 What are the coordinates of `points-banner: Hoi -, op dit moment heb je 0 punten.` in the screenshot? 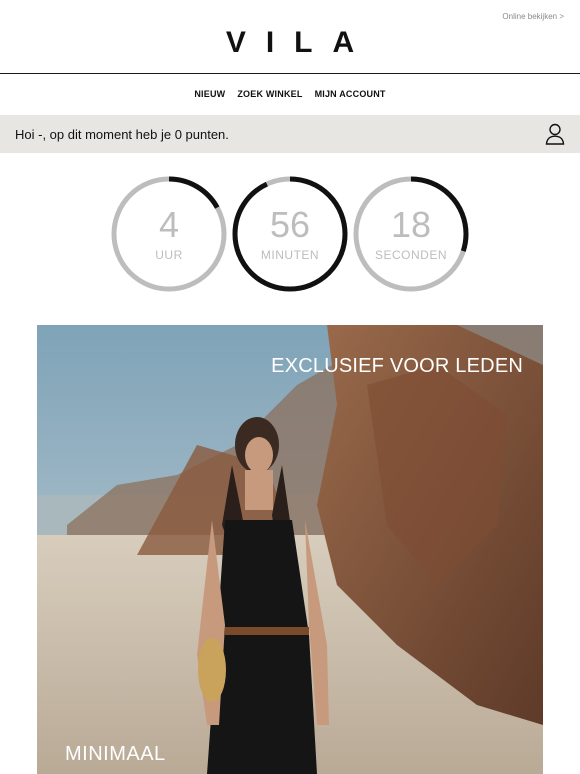 It's located at (290, 134).